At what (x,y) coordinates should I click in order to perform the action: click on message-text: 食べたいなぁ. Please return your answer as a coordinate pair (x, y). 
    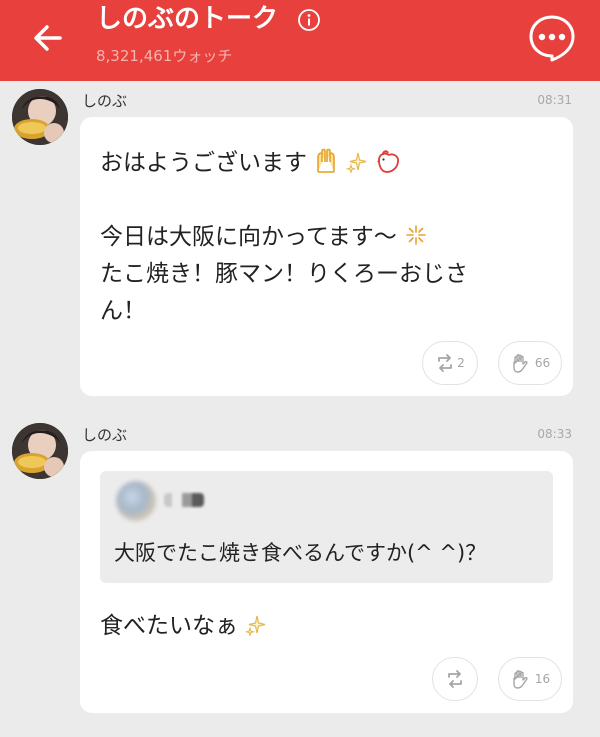
    Looking at the image, I should click on (169, 626).